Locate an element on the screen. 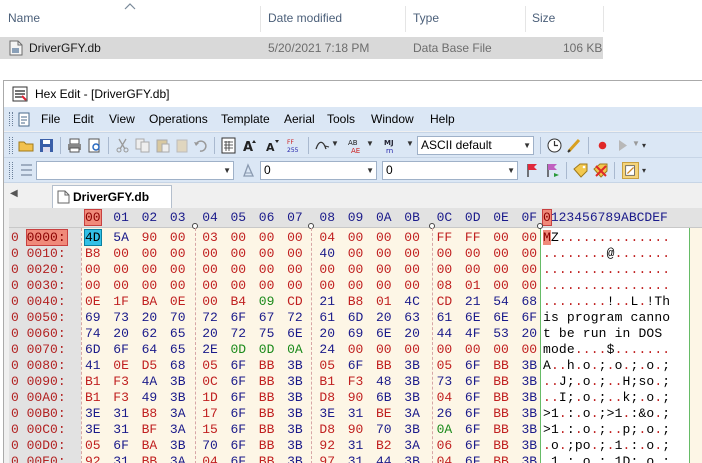  hex-byte: BE is located at coordinates (384, 413).